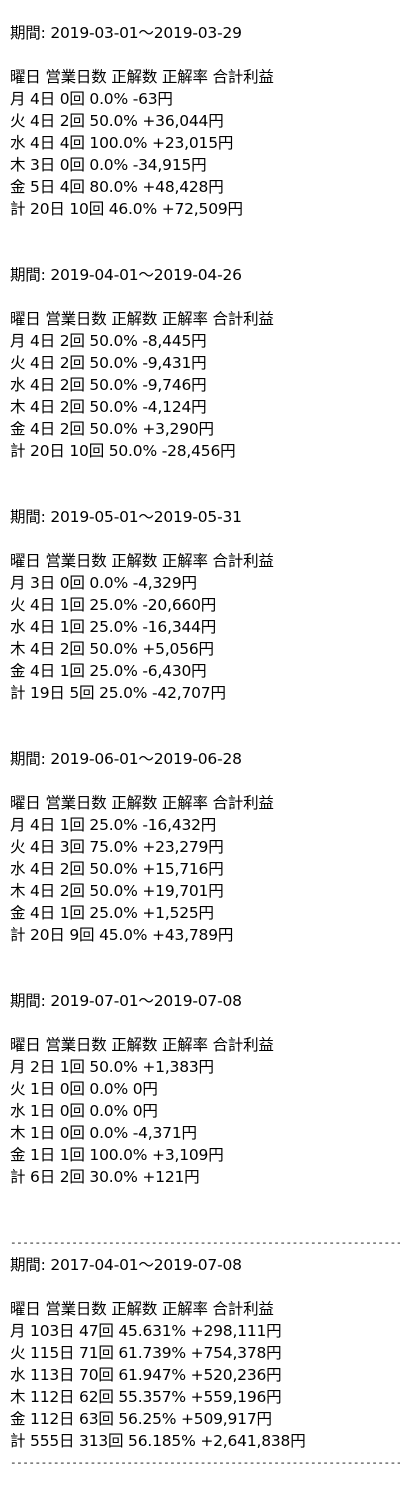  Describe the element at coordinates (113, 605) in the screenshot. I see `stat-row: 火 4日 1回 25.0% -20,660円` at that location.